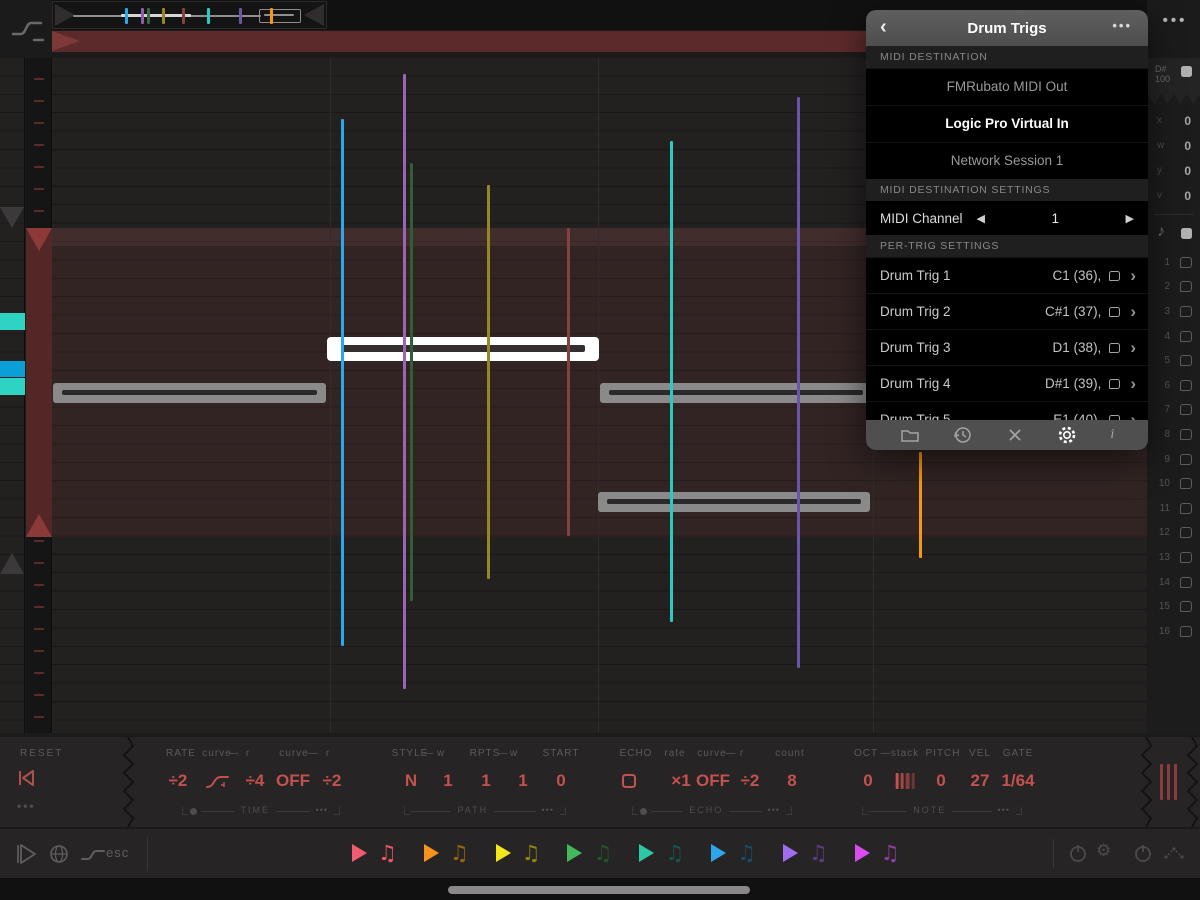  I want to click on param-oct-value: 0, so click(867, 781).